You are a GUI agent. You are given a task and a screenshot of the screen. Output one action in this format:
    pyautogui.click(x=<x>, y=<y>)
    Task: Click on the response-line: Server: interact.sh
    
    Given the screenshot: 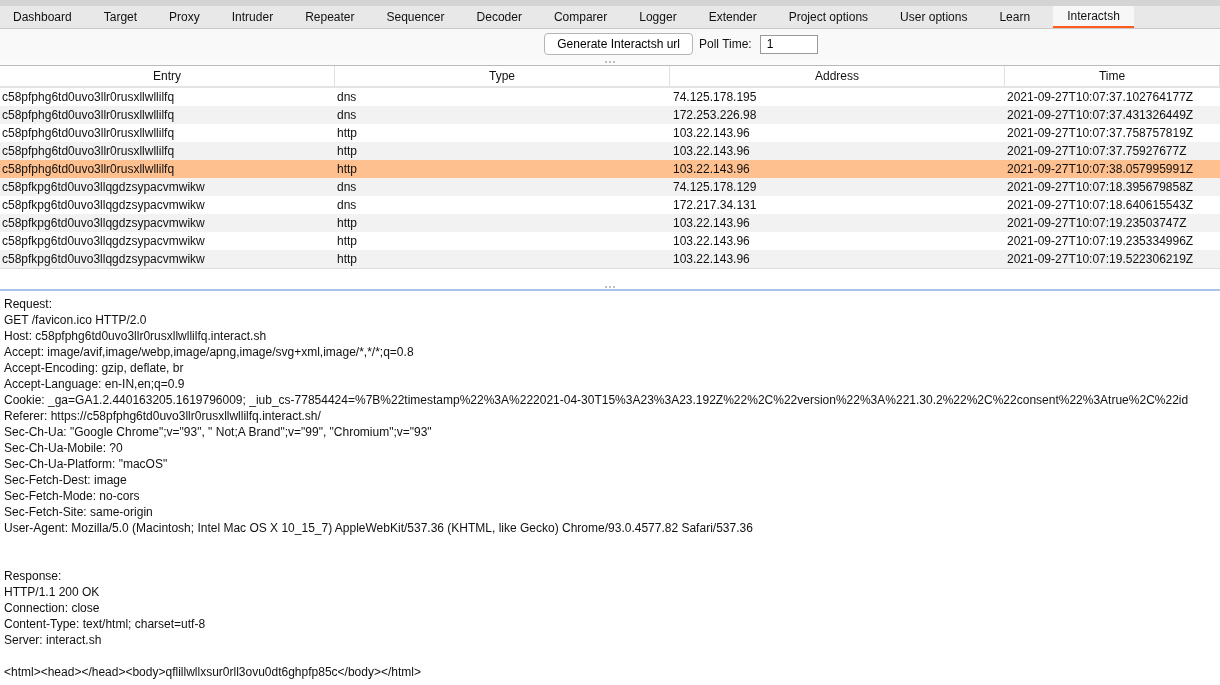 What is the action you would take?
    pyautogui.click(x=53, y=640)
    